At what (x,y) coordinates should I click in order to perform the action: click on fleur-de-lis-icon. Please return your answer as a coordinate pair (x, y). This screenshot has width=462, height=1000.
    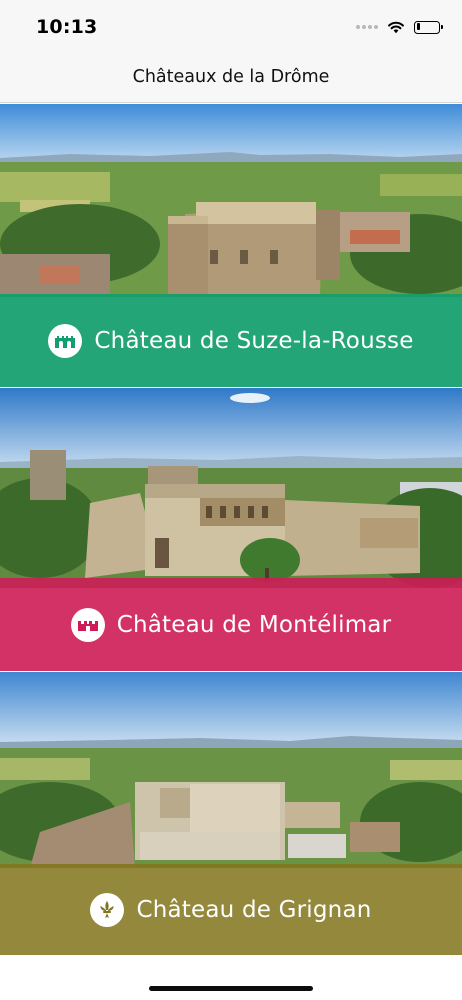
    Looking at the image, I should click on (107, 909).